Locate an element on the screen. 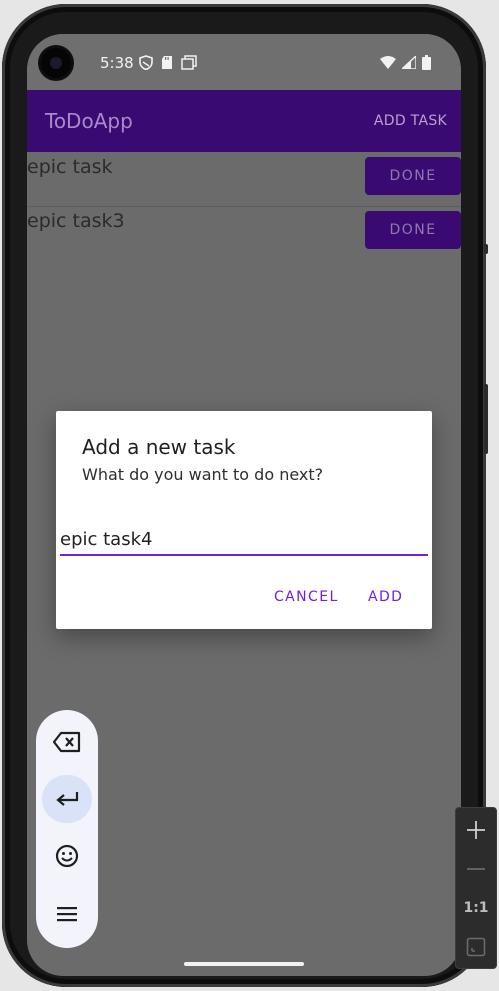  zoom-in-button is located at coordinates (476, 830).